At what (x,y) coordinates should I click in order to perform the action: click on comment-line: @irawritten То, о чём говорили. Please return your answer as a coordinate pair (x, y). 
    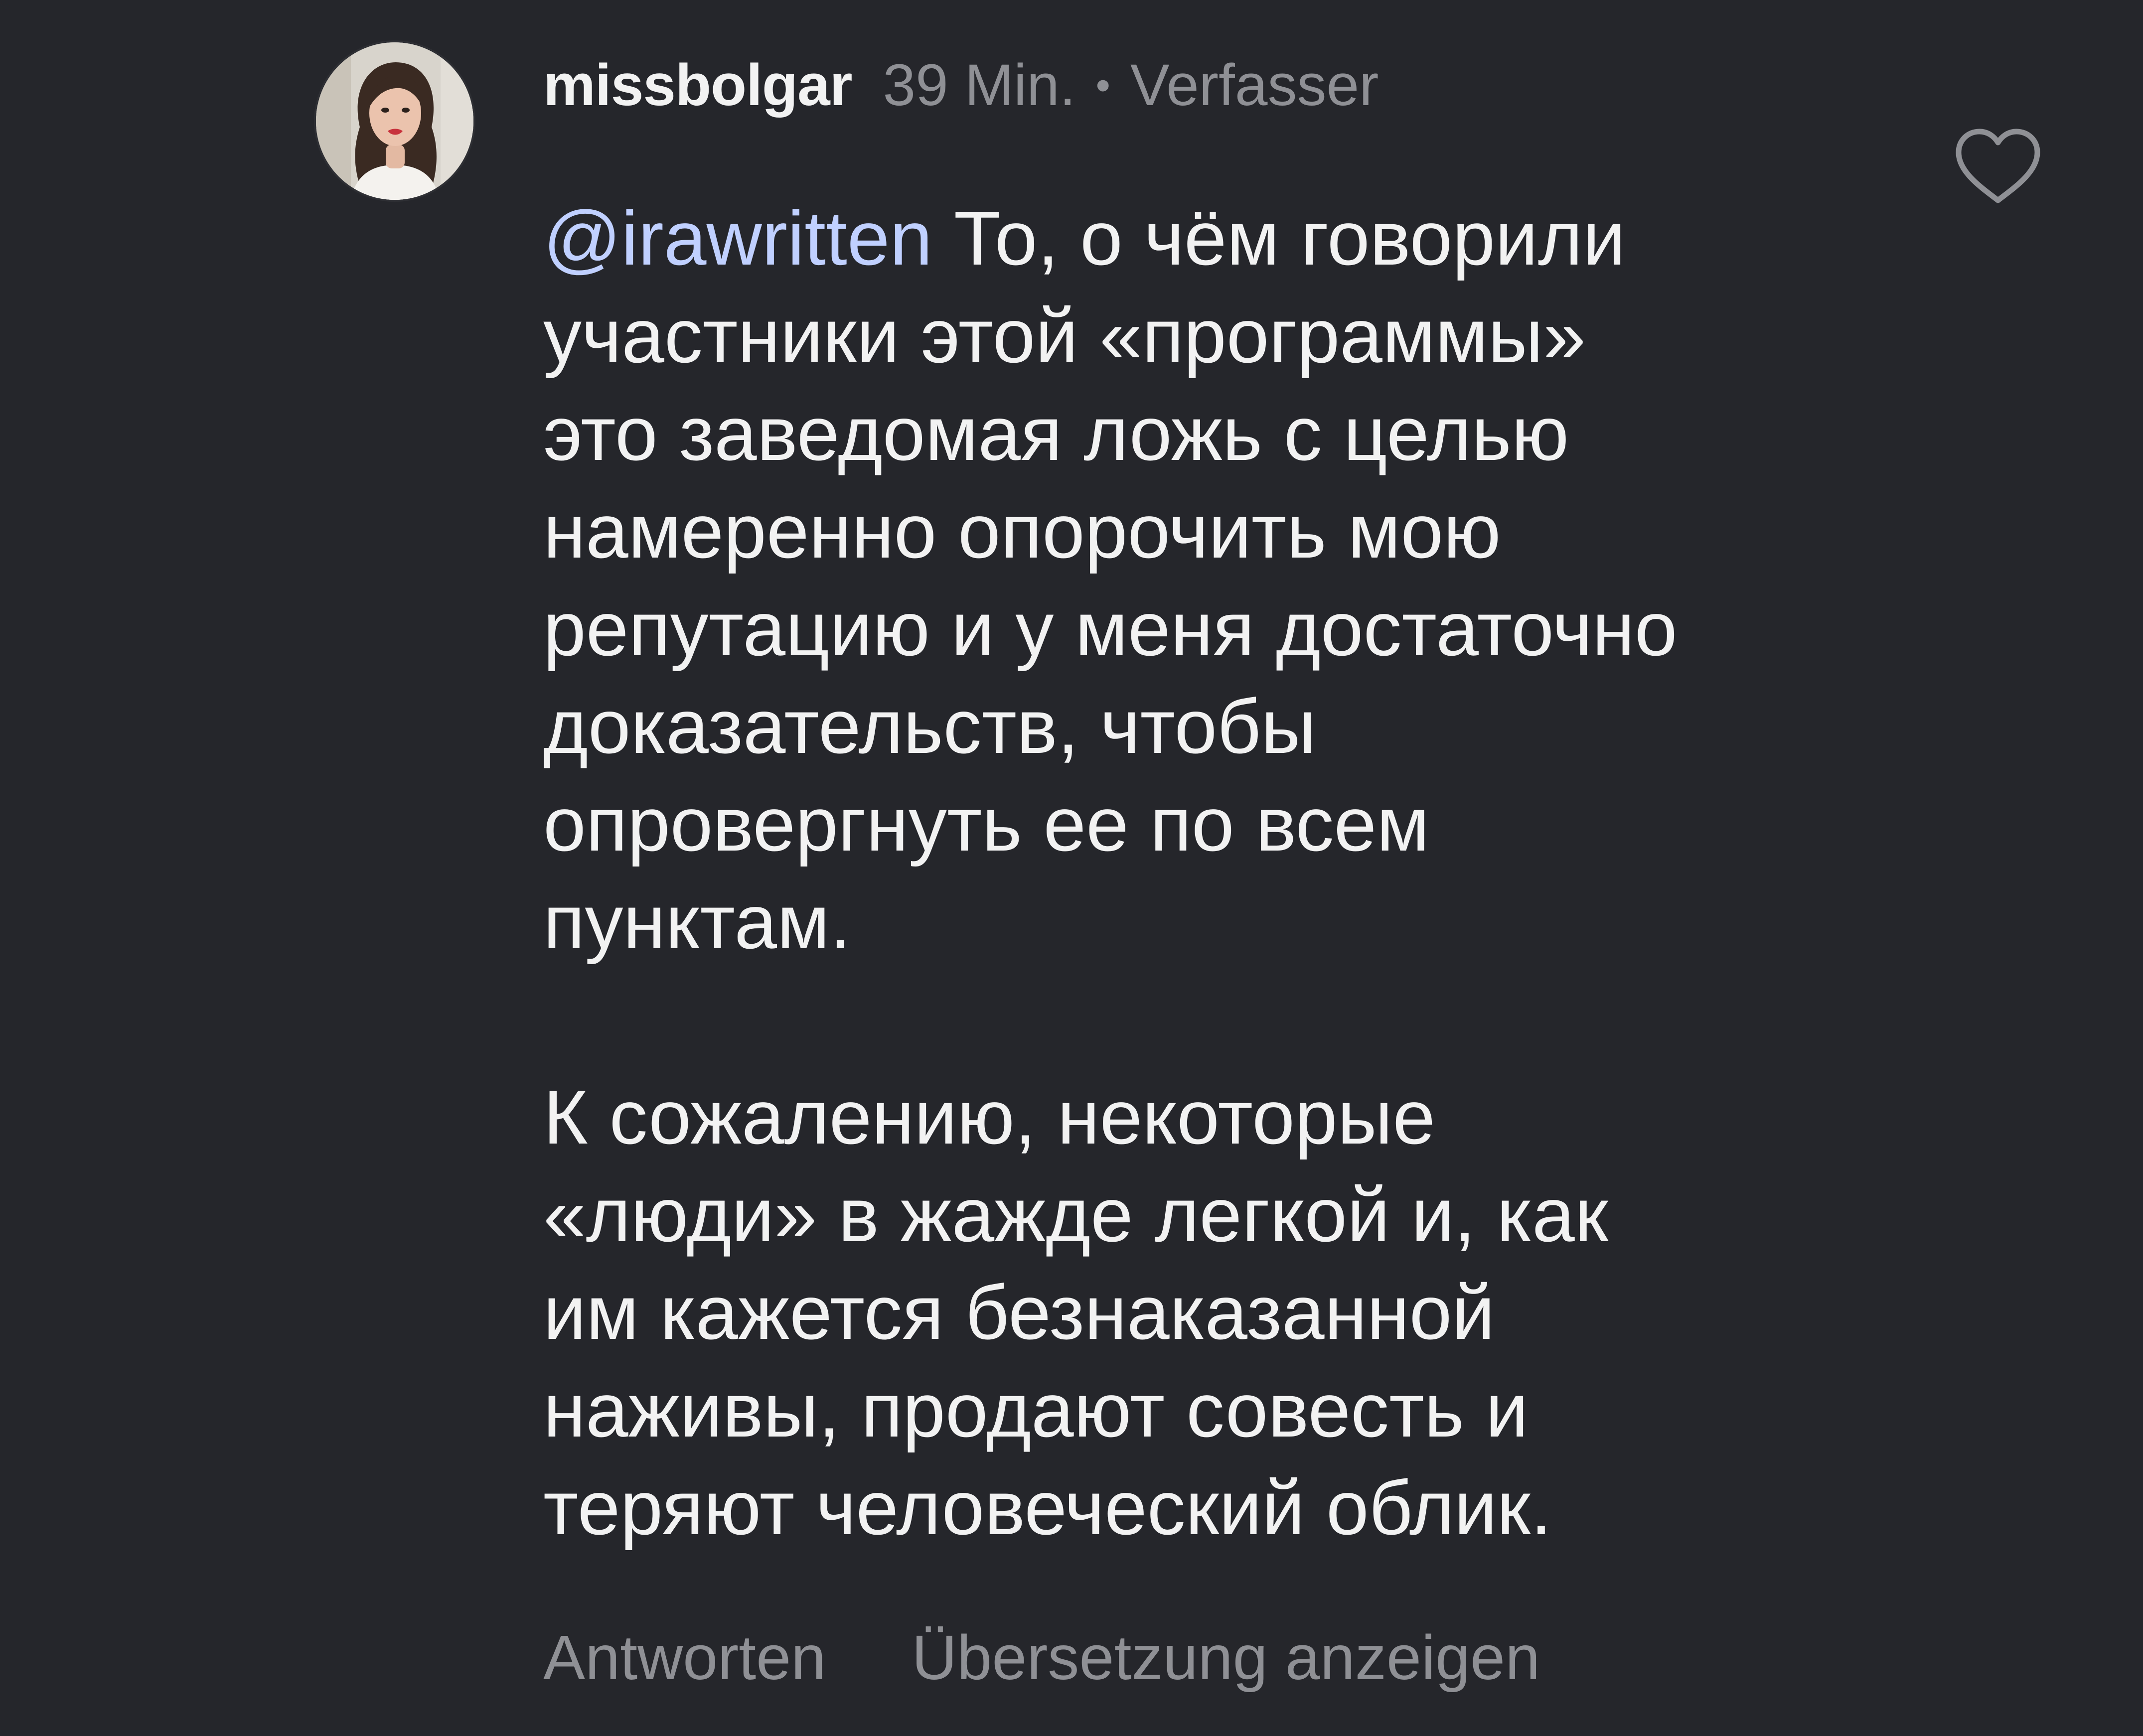
    Looking at the image, I should click on (1241, 238).